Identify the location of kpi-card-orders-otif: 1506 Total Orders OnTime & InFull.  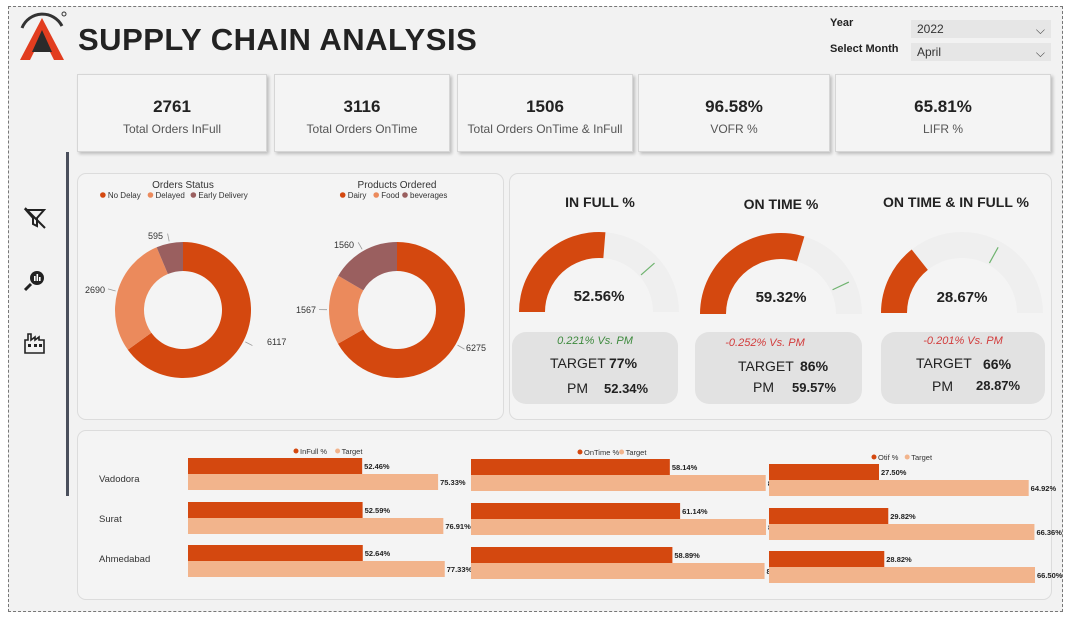
(545, 113).